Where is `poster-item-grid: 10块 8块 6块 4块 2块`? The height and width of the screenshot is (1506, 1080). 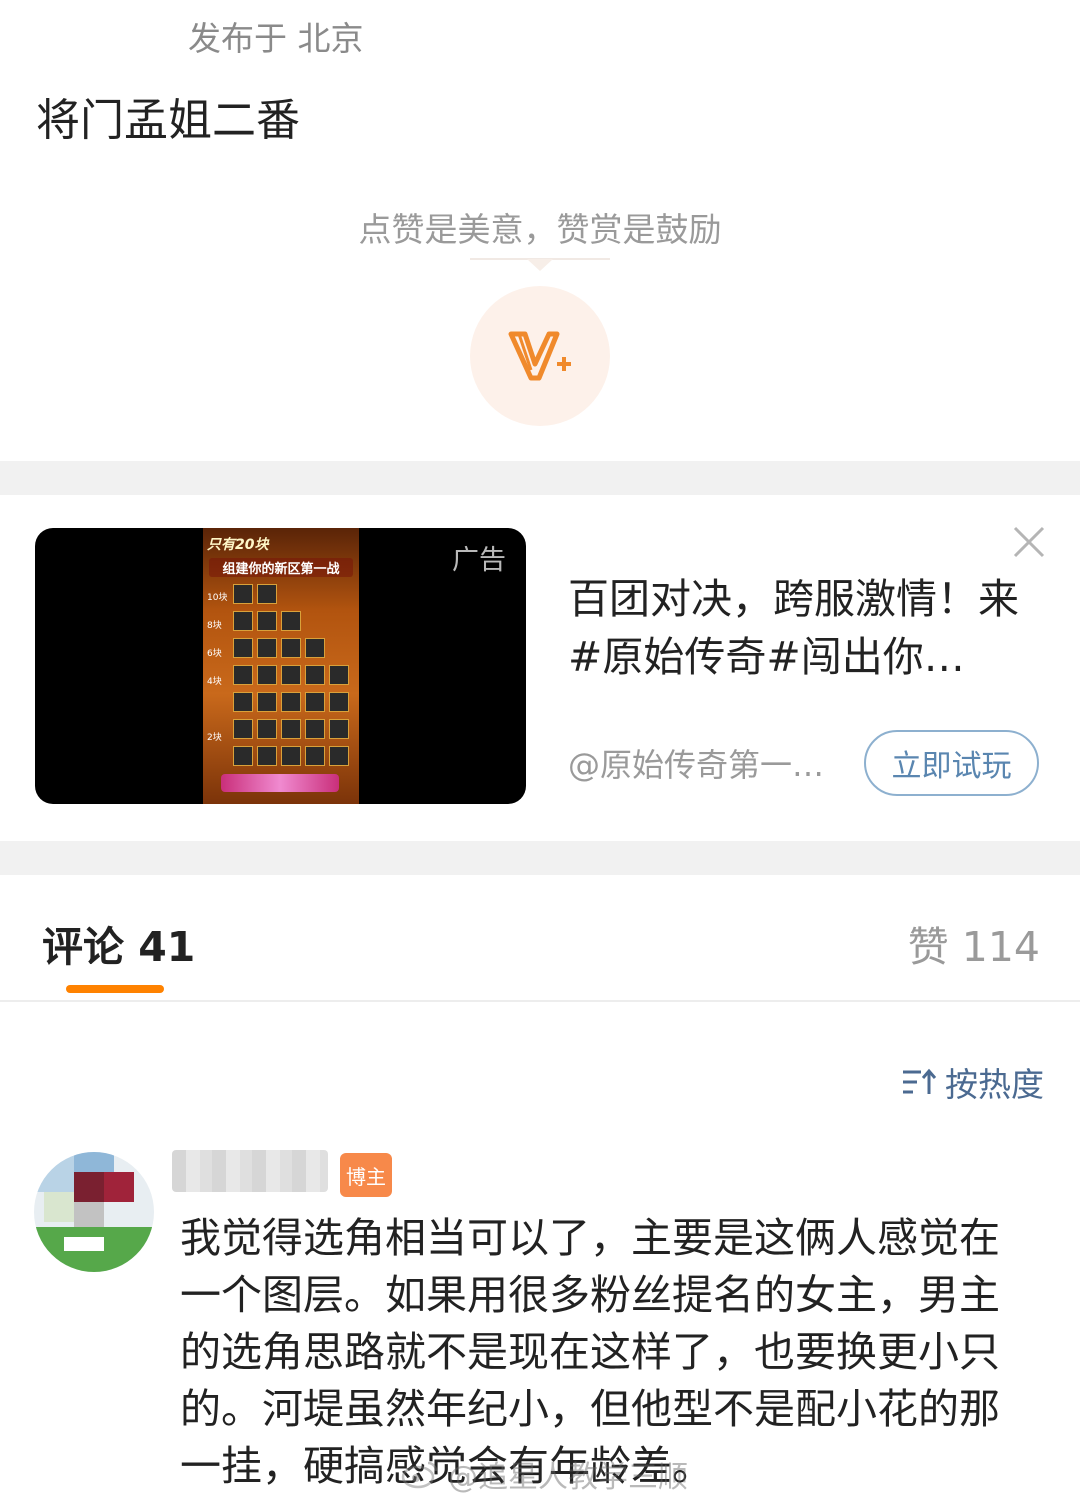 poster-item-grid: 10块 8块 6块 4块 2块 is located at coordinates (281, 679).